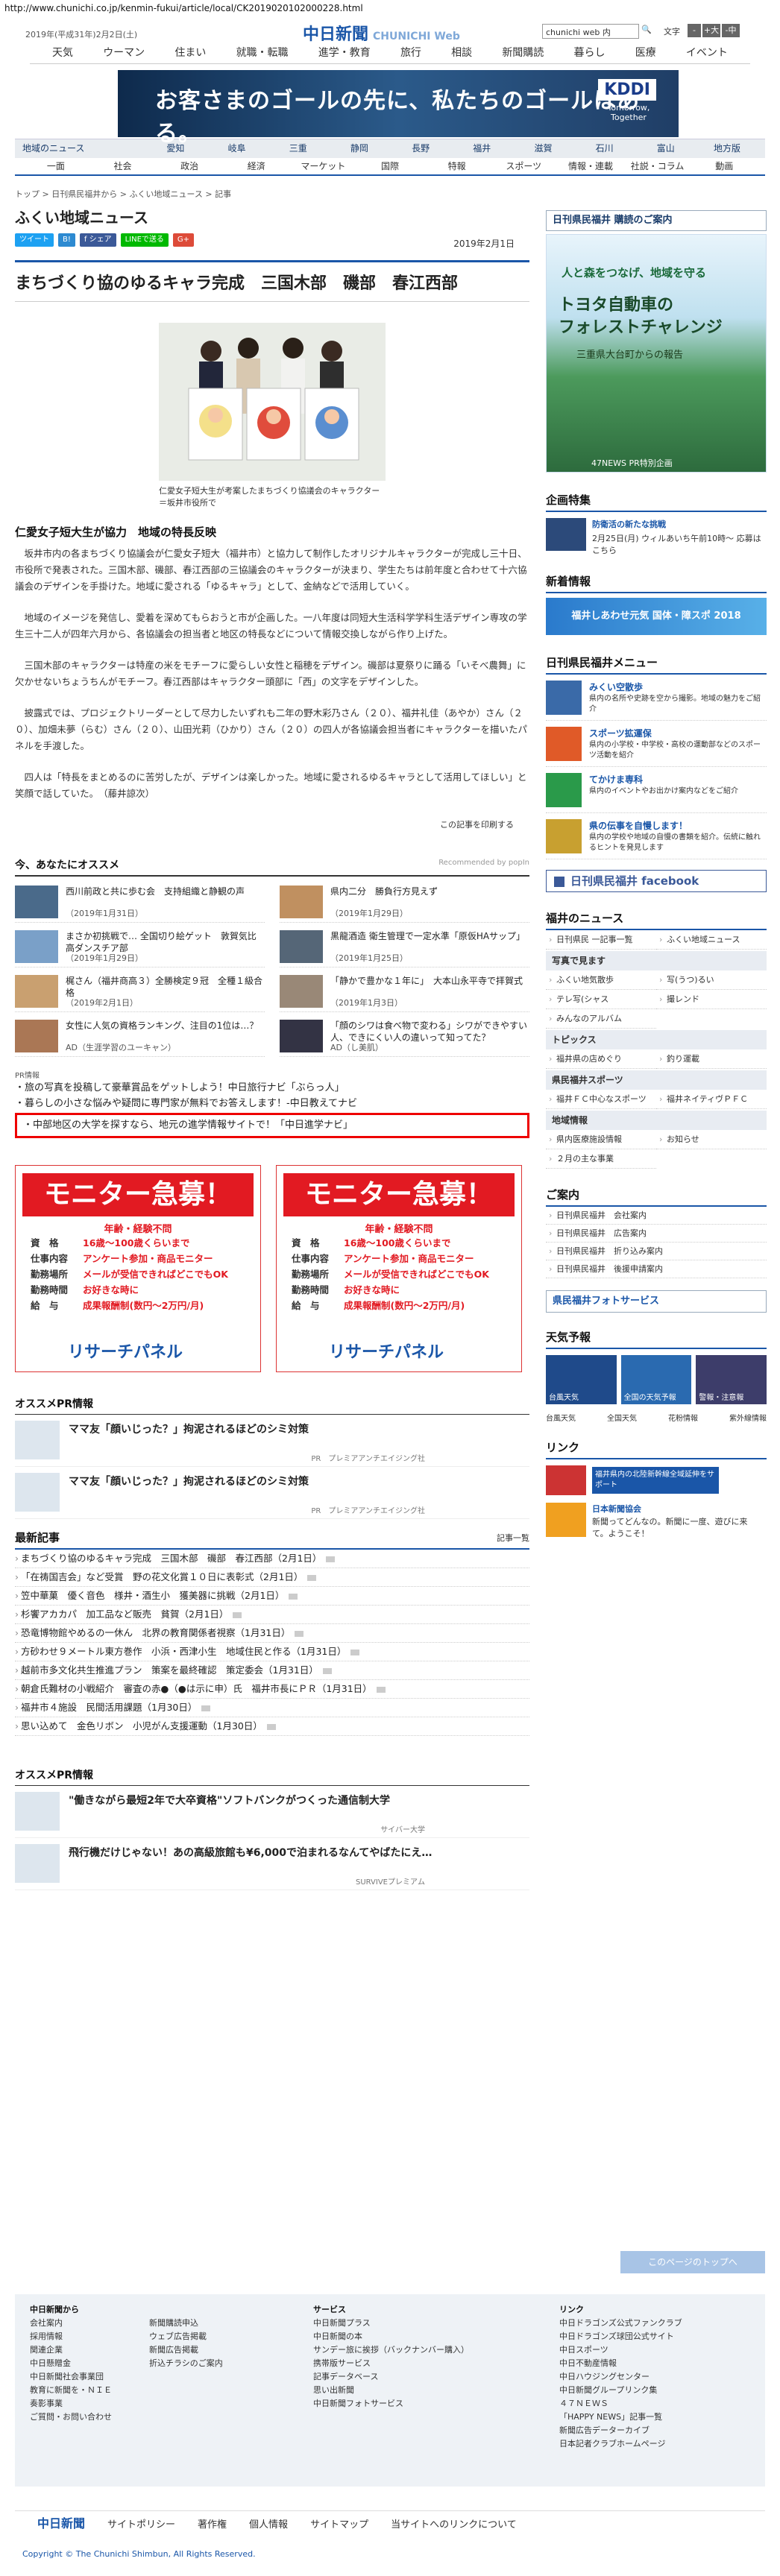 The width and height of the screenshot is (780, 2576). What do you see at coordinates (272, 1441) in the screenshot?
I see `ospr-item: ママ友「顔いじった？」拘泥されるほどのシミ対策 PR プレミアアンチエイジング社` at bounding box center [272, 1441].